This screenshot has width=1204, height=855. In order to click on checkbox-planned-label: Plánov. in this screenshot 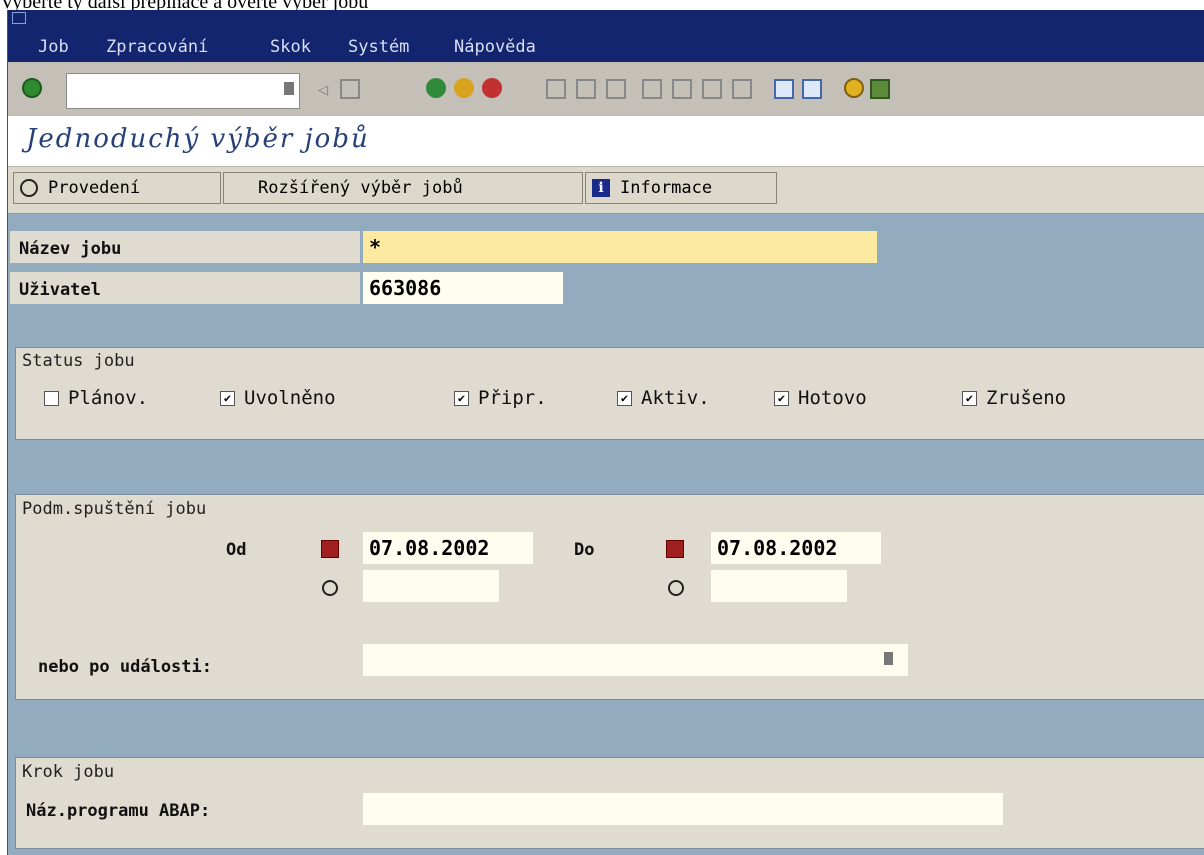, I will do `click(108, 398)`.